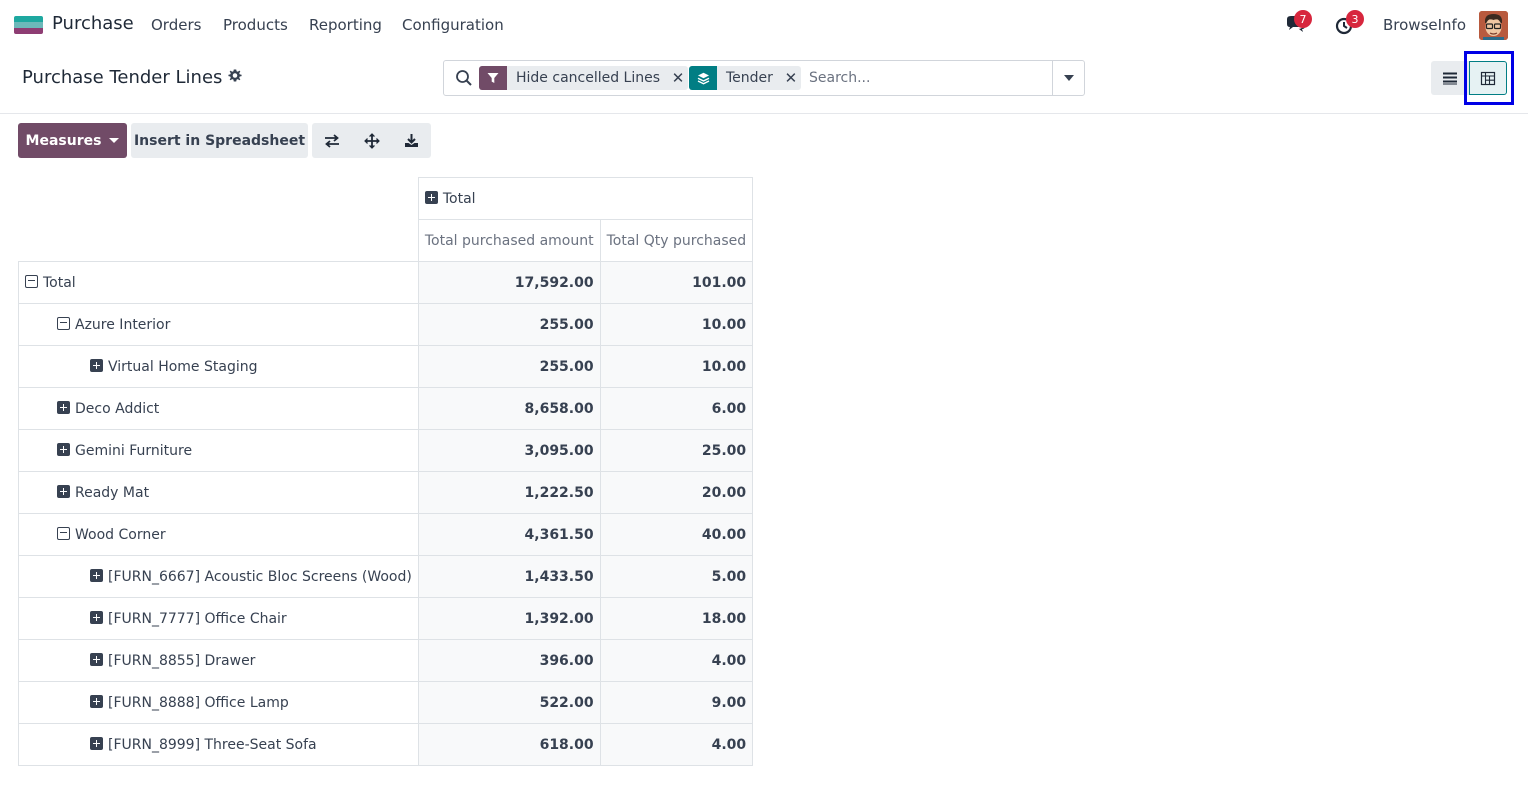  Describe the element at coordinates (588, 78) in the screenshot. I see `facet-label: Hide cancelled Lines` at that location.